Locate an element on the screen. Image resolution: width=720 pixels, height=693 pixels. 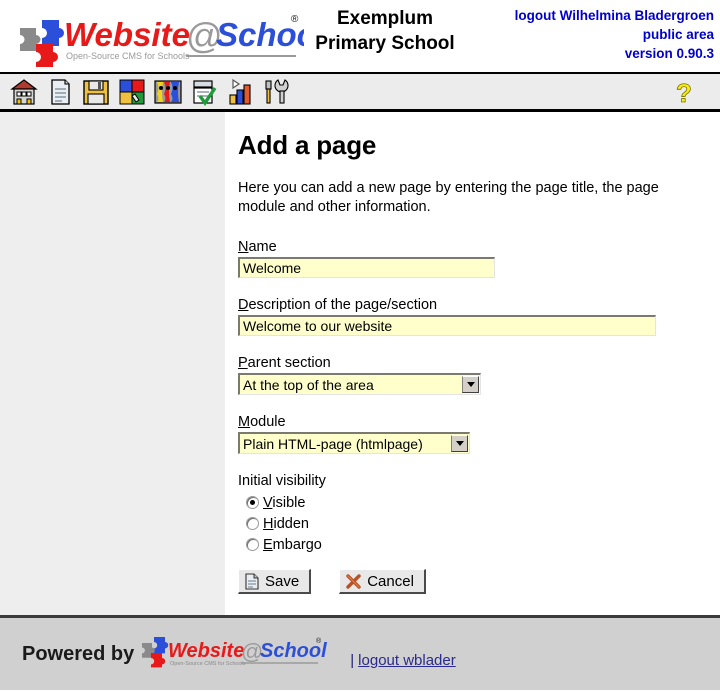
home-icon is located at coordinates (24, 92).